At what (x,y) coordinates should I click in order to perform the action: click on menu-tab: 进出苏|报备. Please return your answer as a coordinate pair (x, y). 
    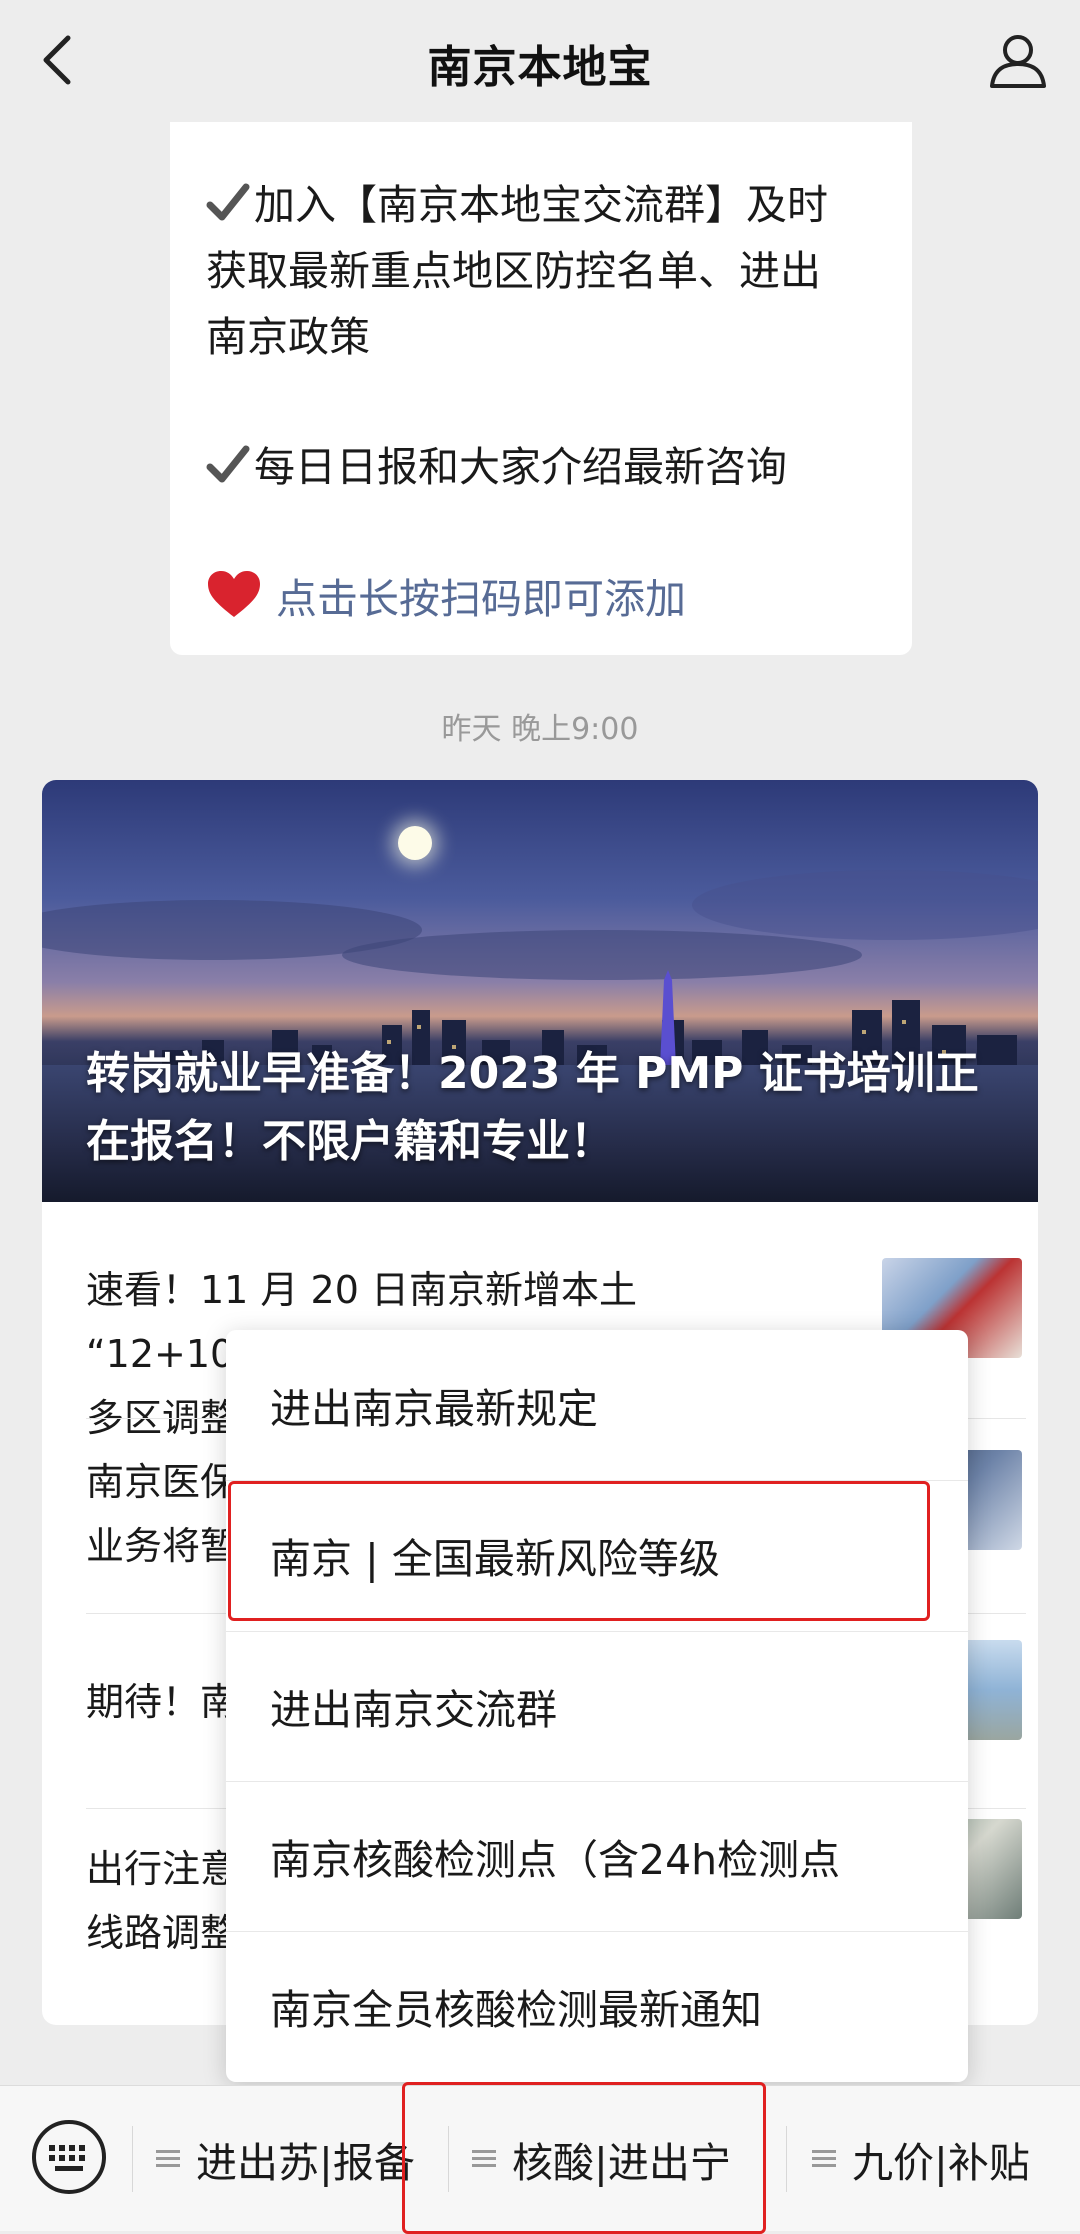
    Looking at the image, I should click on (285, 2158).